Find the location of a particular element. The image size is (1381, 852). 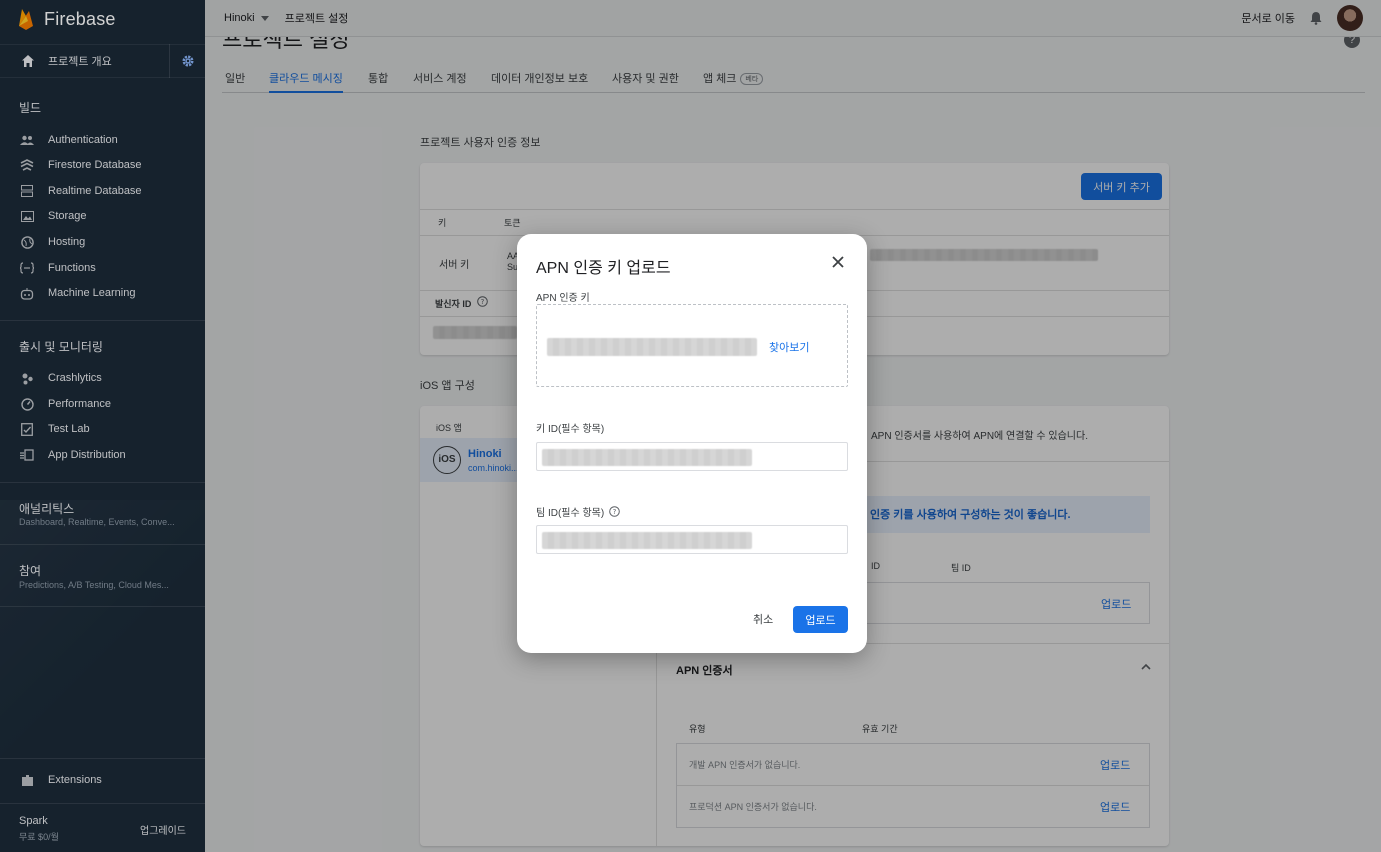

sidebar-scrim is located at coordinates (102, 426).